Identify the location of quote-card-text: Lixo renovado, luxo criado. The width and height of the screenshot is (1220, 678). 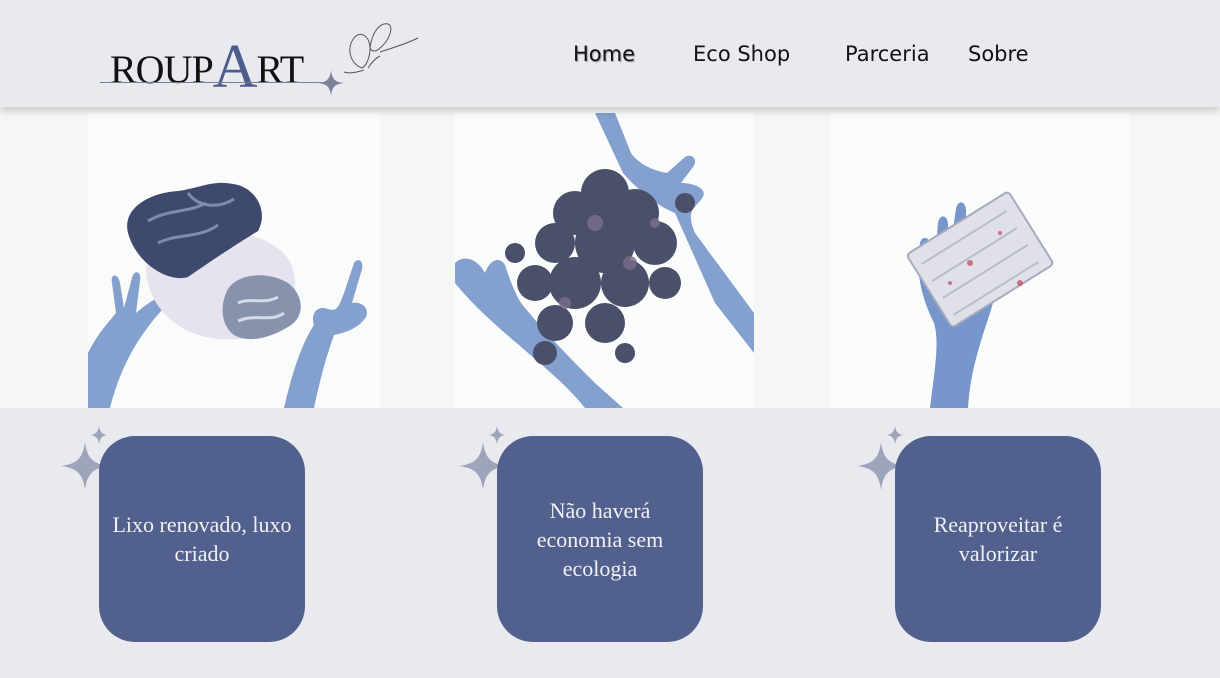
(202, 539).